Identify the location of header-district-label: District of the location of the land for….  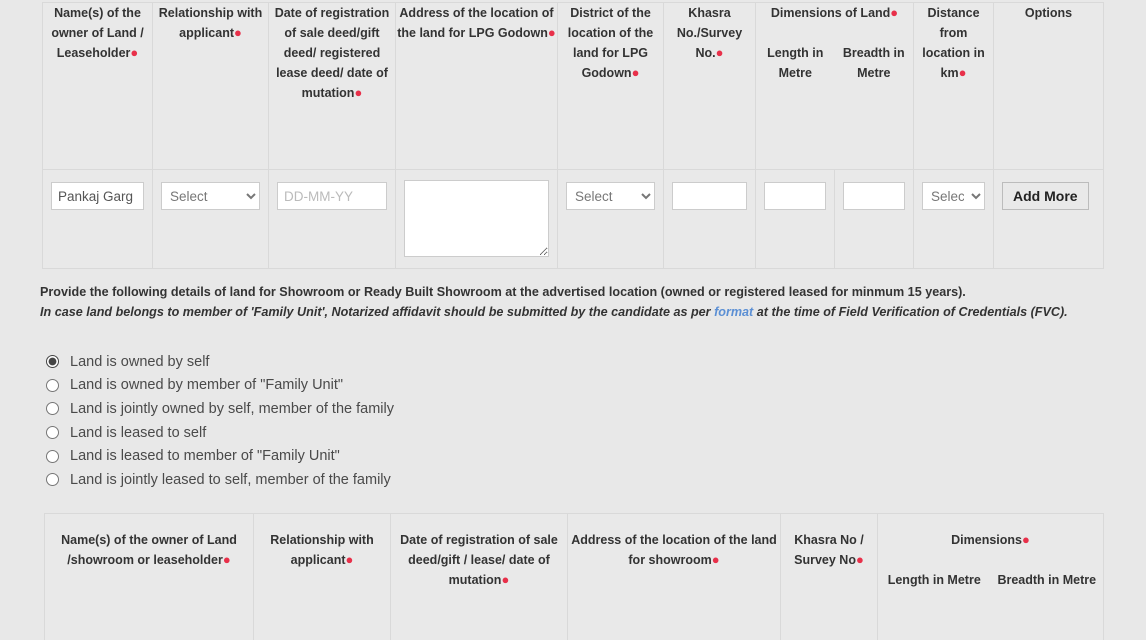
(610, 43).